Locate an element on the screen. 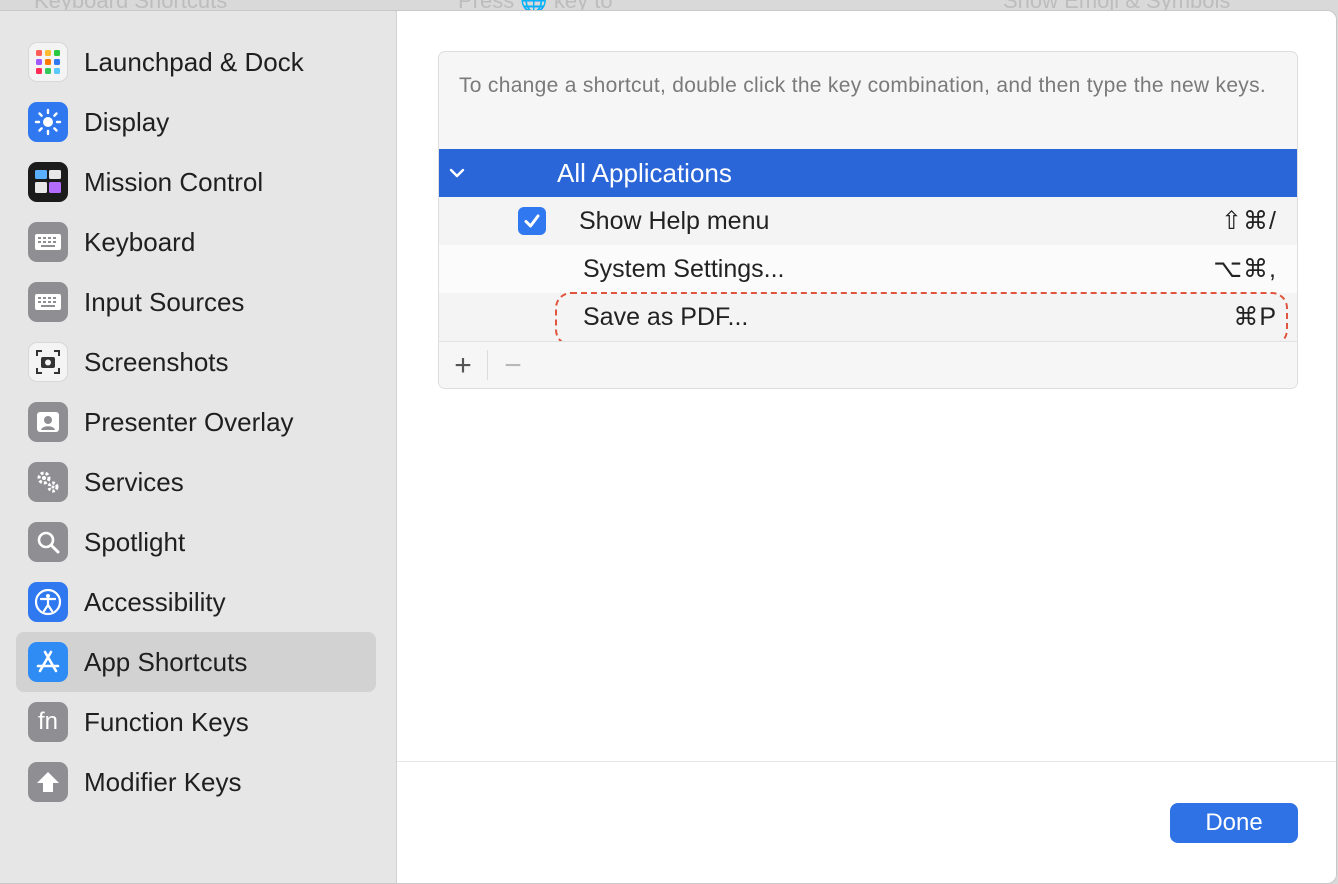  background-press-key-text: Press 🌐 key to is located at coordinates (535, 5).